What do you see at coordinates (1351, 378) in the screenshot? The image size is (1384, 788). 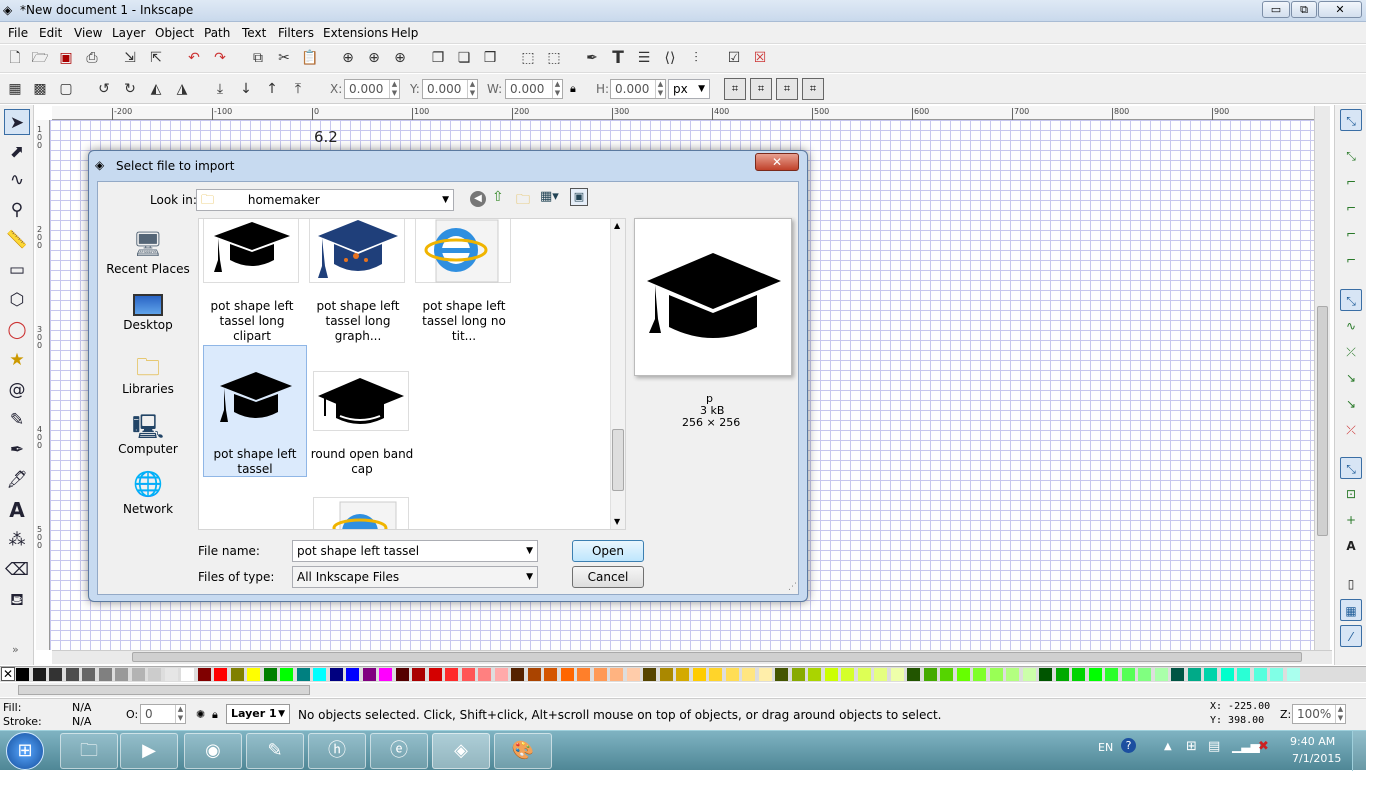 I see `snap-cusp-nodes-icon: ↘` at bounding box center [1351, 378].